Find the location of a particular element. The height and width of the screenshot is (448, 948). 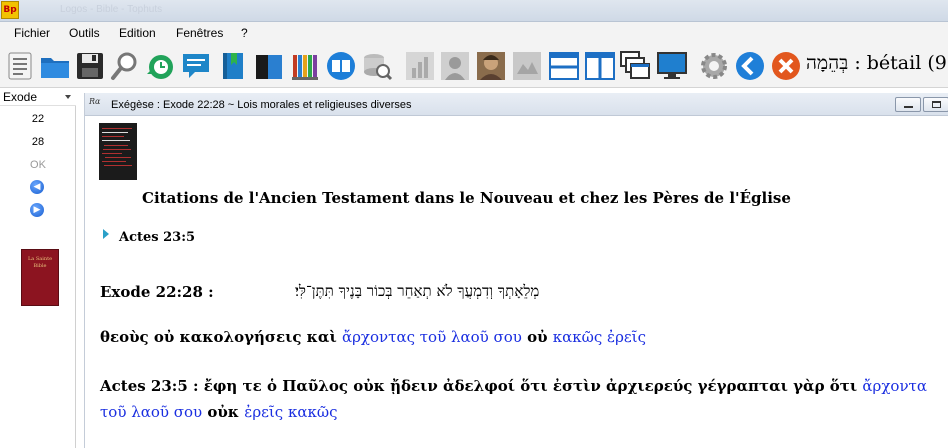

greek-highlight: κακῶς ἐρεῖς is located at coordinates (599, 337).